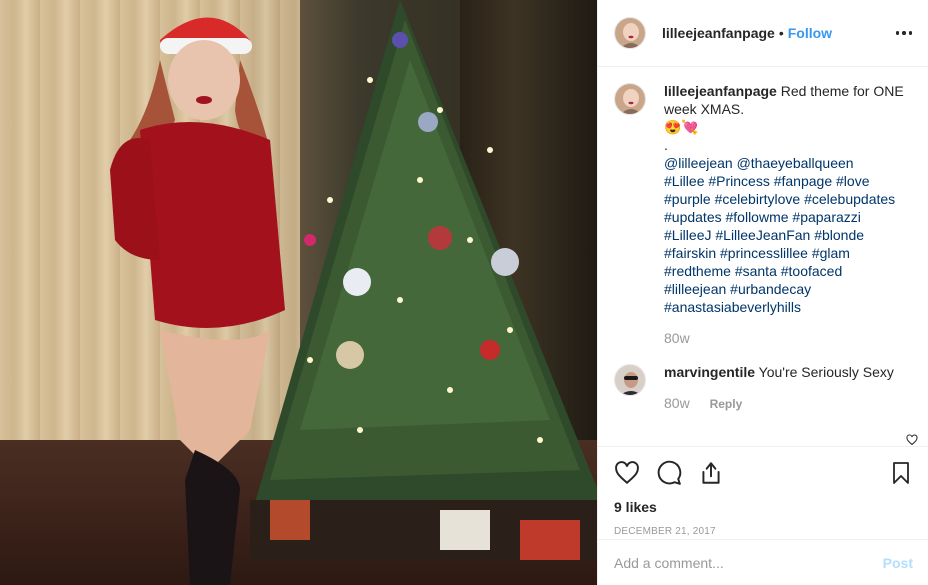  What do you see at coordinates (718, 33) in the screenshot?
I see `header-username: lilleejeanfanpage` at bounding box center [718, 33].